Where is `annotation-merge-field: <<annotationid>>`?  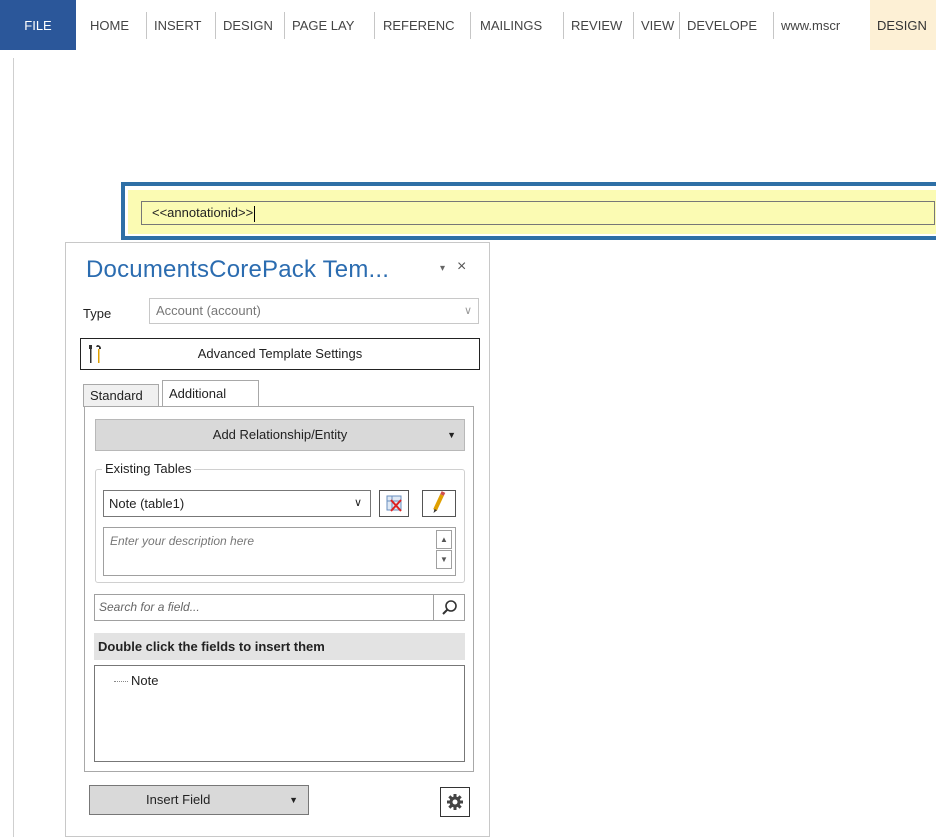
annotation-merge-field: <<annotationid>> is located at coordinates (538, 213).